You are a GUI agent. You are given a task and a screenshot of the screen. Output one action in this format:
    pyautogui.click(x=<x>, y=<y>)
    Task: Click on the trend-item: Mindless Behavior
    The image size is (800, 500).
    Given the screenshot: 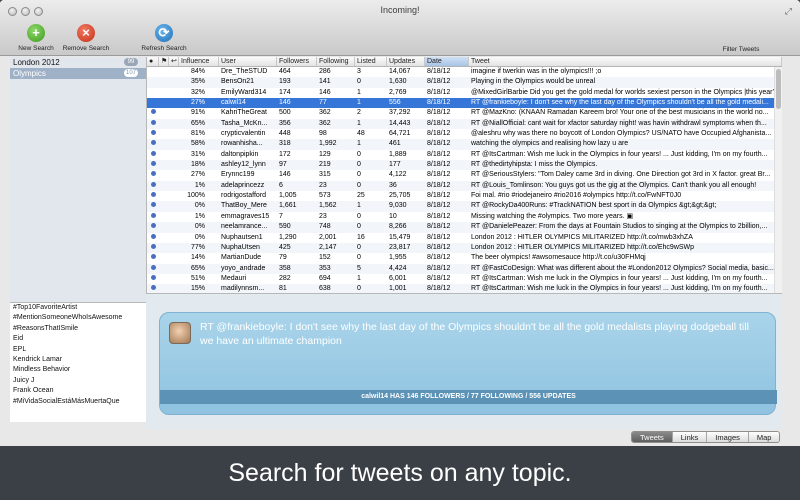 What is the action you would take?
    pyautogui.click(x=78, y=370)
    